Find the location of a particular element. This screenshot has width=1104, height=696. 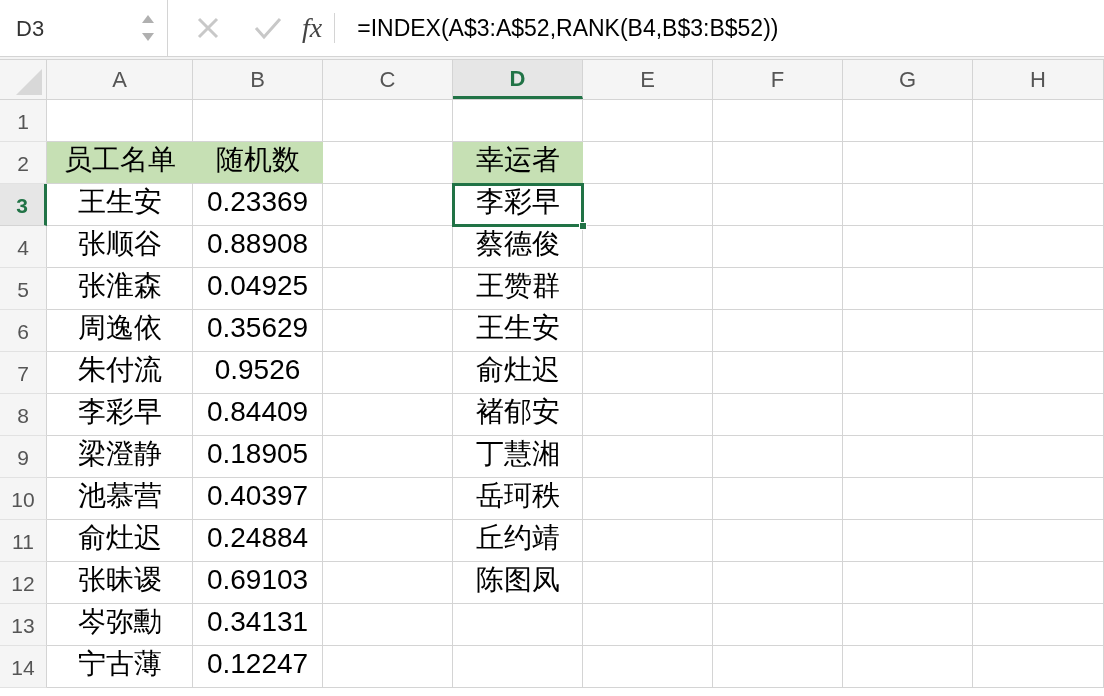

table-cell: 张昧谡 is located at coordinates (120, 583).